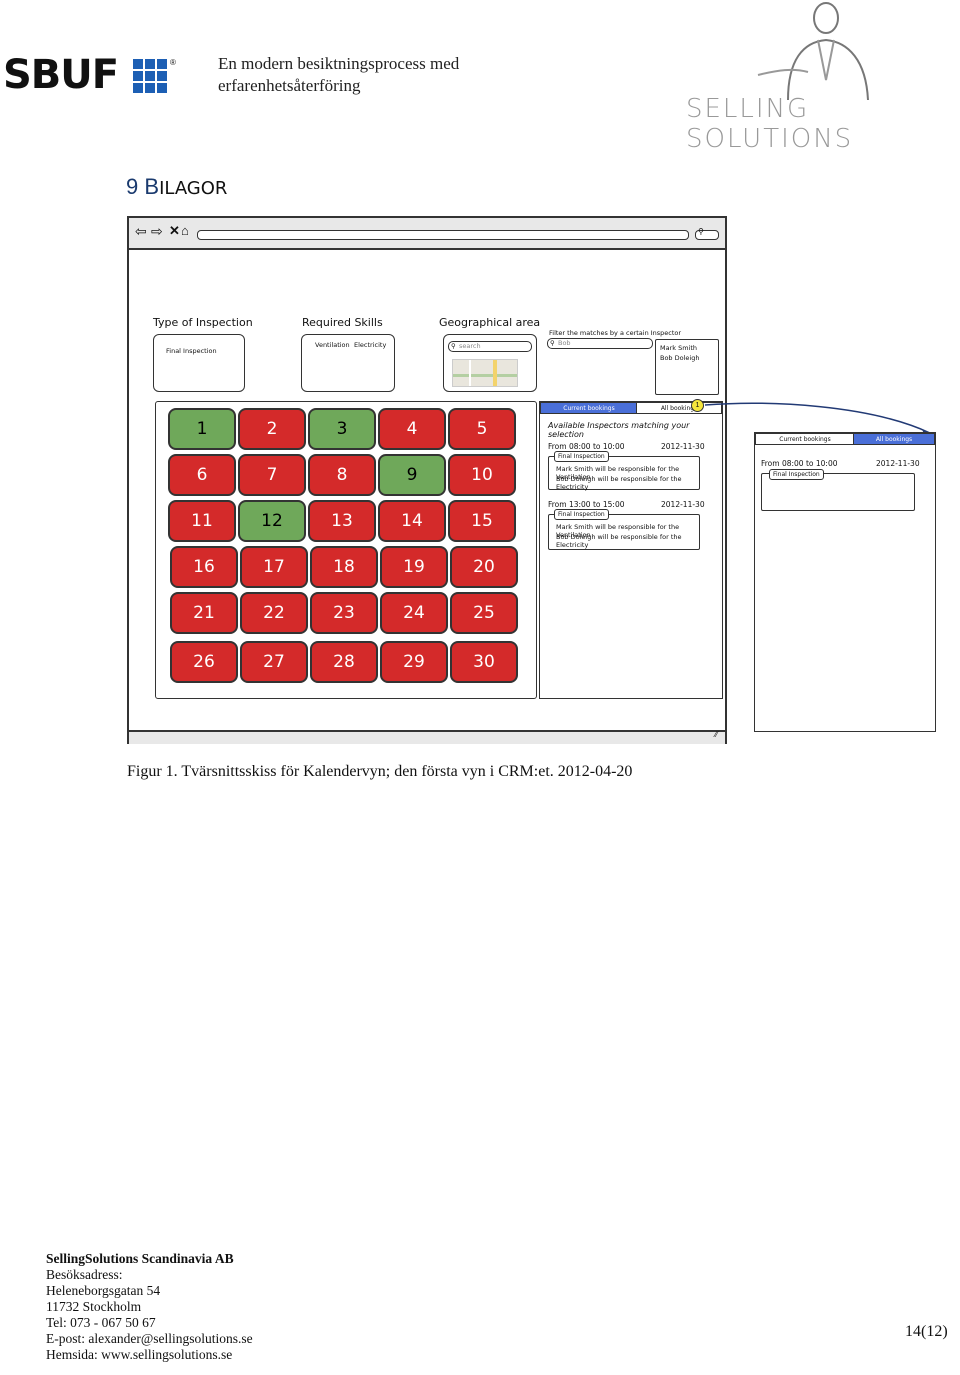 The height and width of the screenshot is (1375, 960). Describe the element at coordinates (199, 363) in the screenshot. I see `type-of-inspection-list: Final Inspection` at that location.